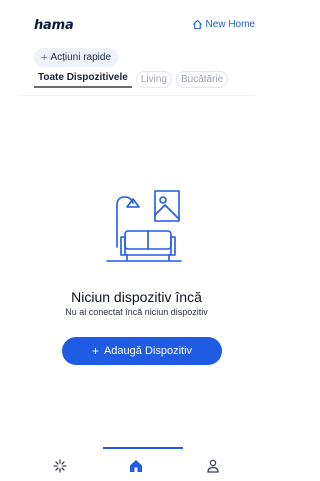 This screenshot has height=481, width=320. What do you see at coordinates (136, 95) in the screenshot?
I see `header-divider` at bounding box center [136, 95].